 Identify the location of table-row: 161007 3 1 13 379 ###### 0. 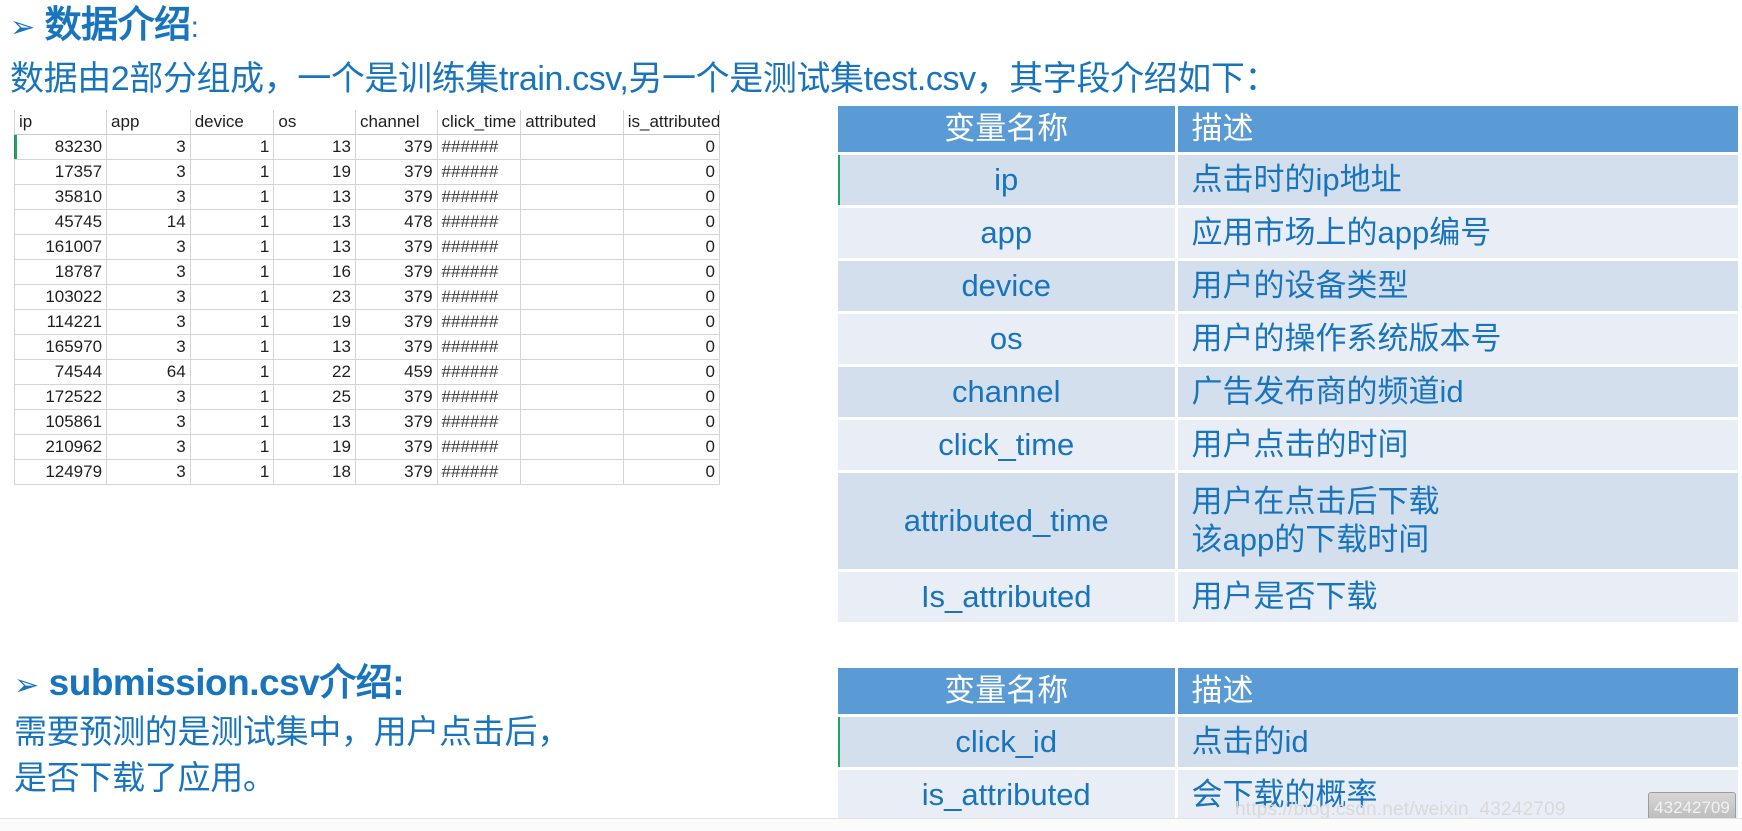
(367, 247).